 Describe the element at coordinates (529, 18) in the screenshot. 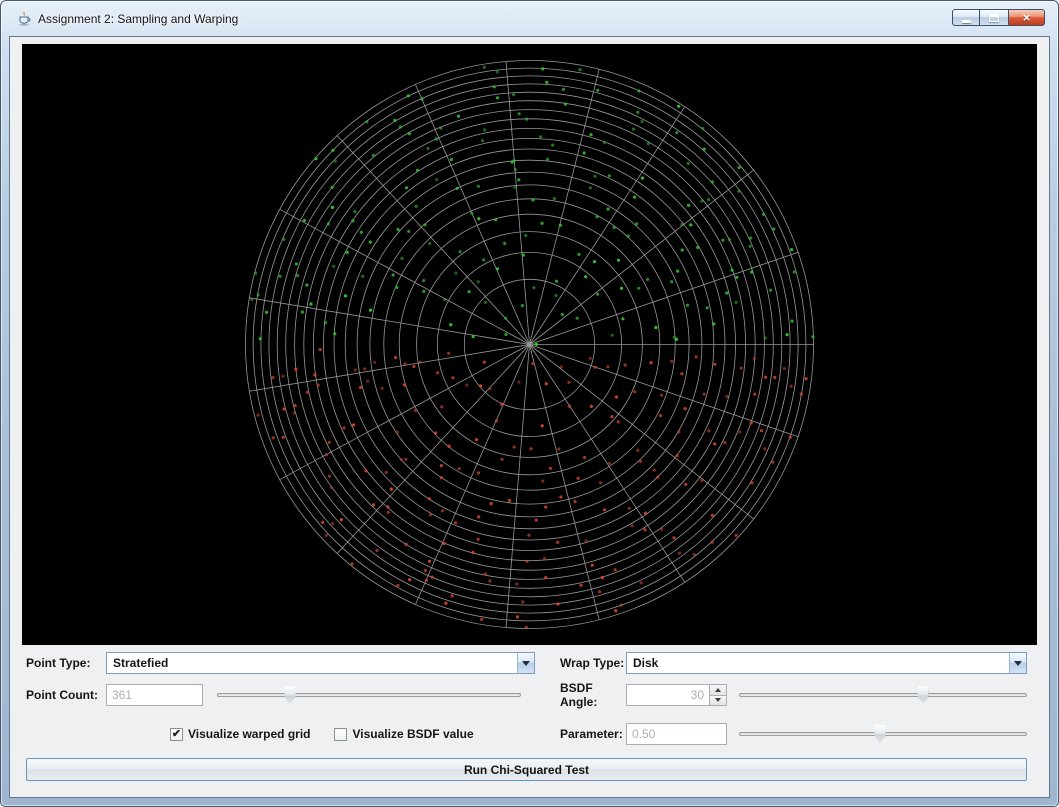

I see `title-bar: Assignment 2: Sampling and Warping ×` at that location.